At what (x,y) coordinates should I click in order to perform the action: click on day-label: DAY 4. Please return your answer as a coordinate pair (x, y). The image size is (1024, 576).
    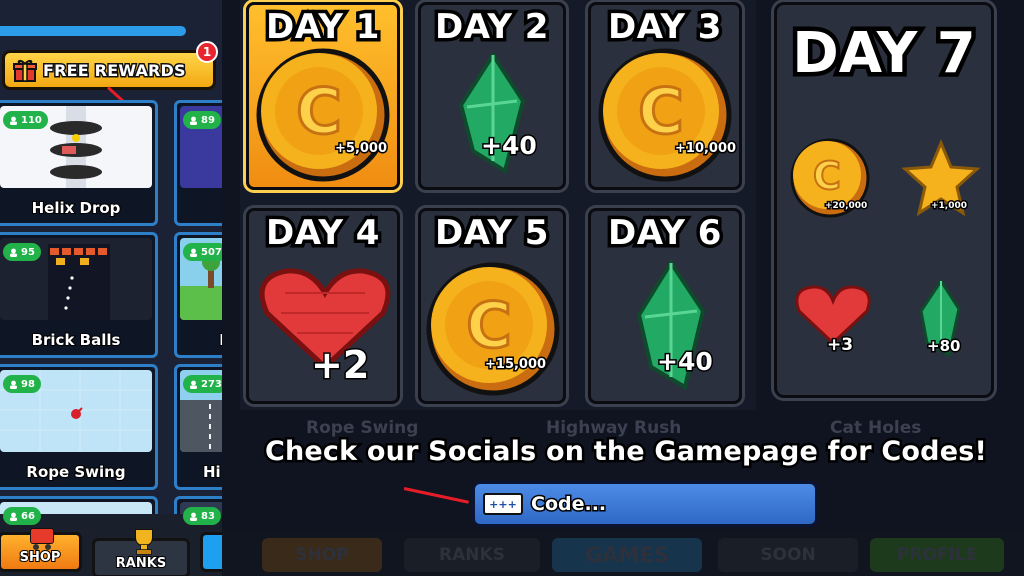
    Looking at the image, I should click on (323, 233).